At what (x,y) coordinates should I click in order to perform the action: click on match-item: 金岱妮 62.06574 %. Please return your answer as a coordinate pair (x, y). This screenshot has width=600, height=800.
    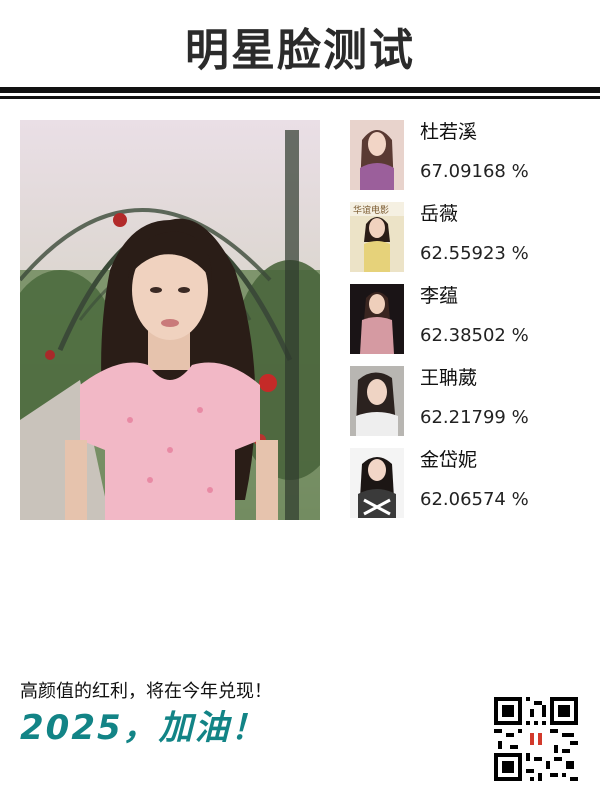
    Looking at the image, I should click on (470, 483).